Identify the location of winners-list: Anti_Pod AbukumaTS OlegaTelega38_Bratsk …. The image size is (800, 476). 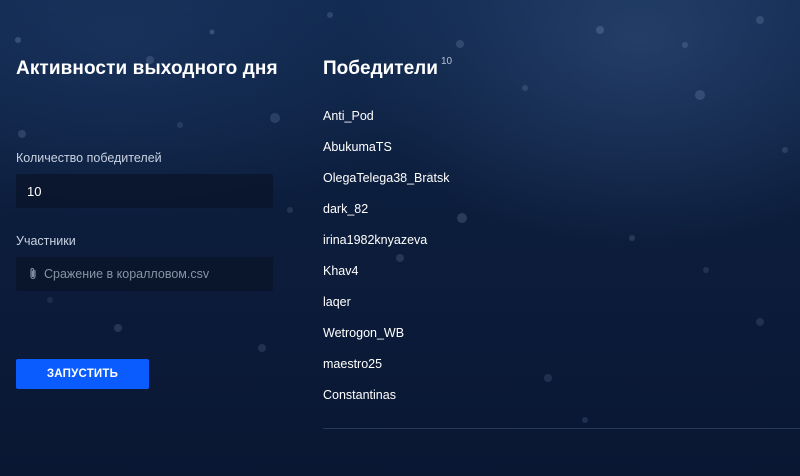
(386, 264).